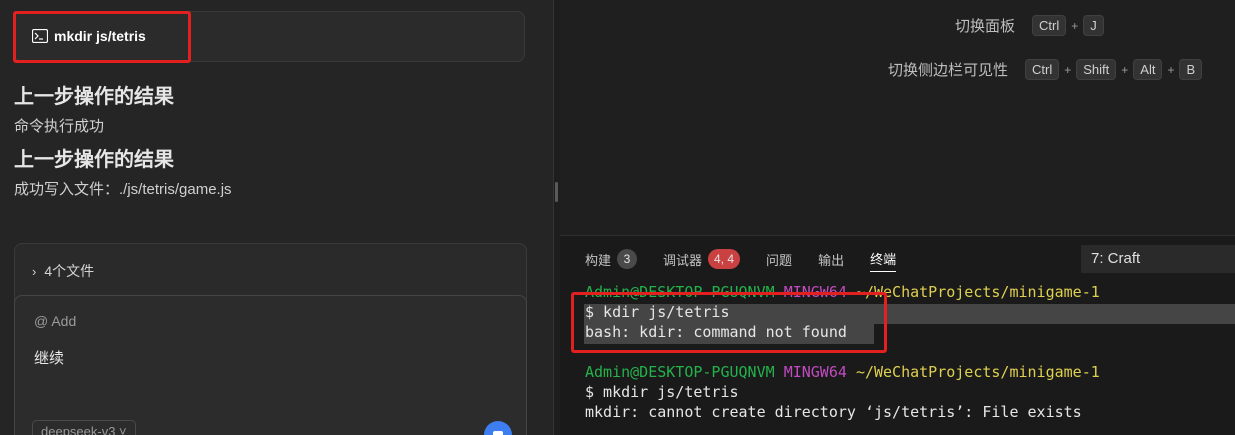 The image size is (1235, 435). I want to click on splitter-handle, so click(556, 192).